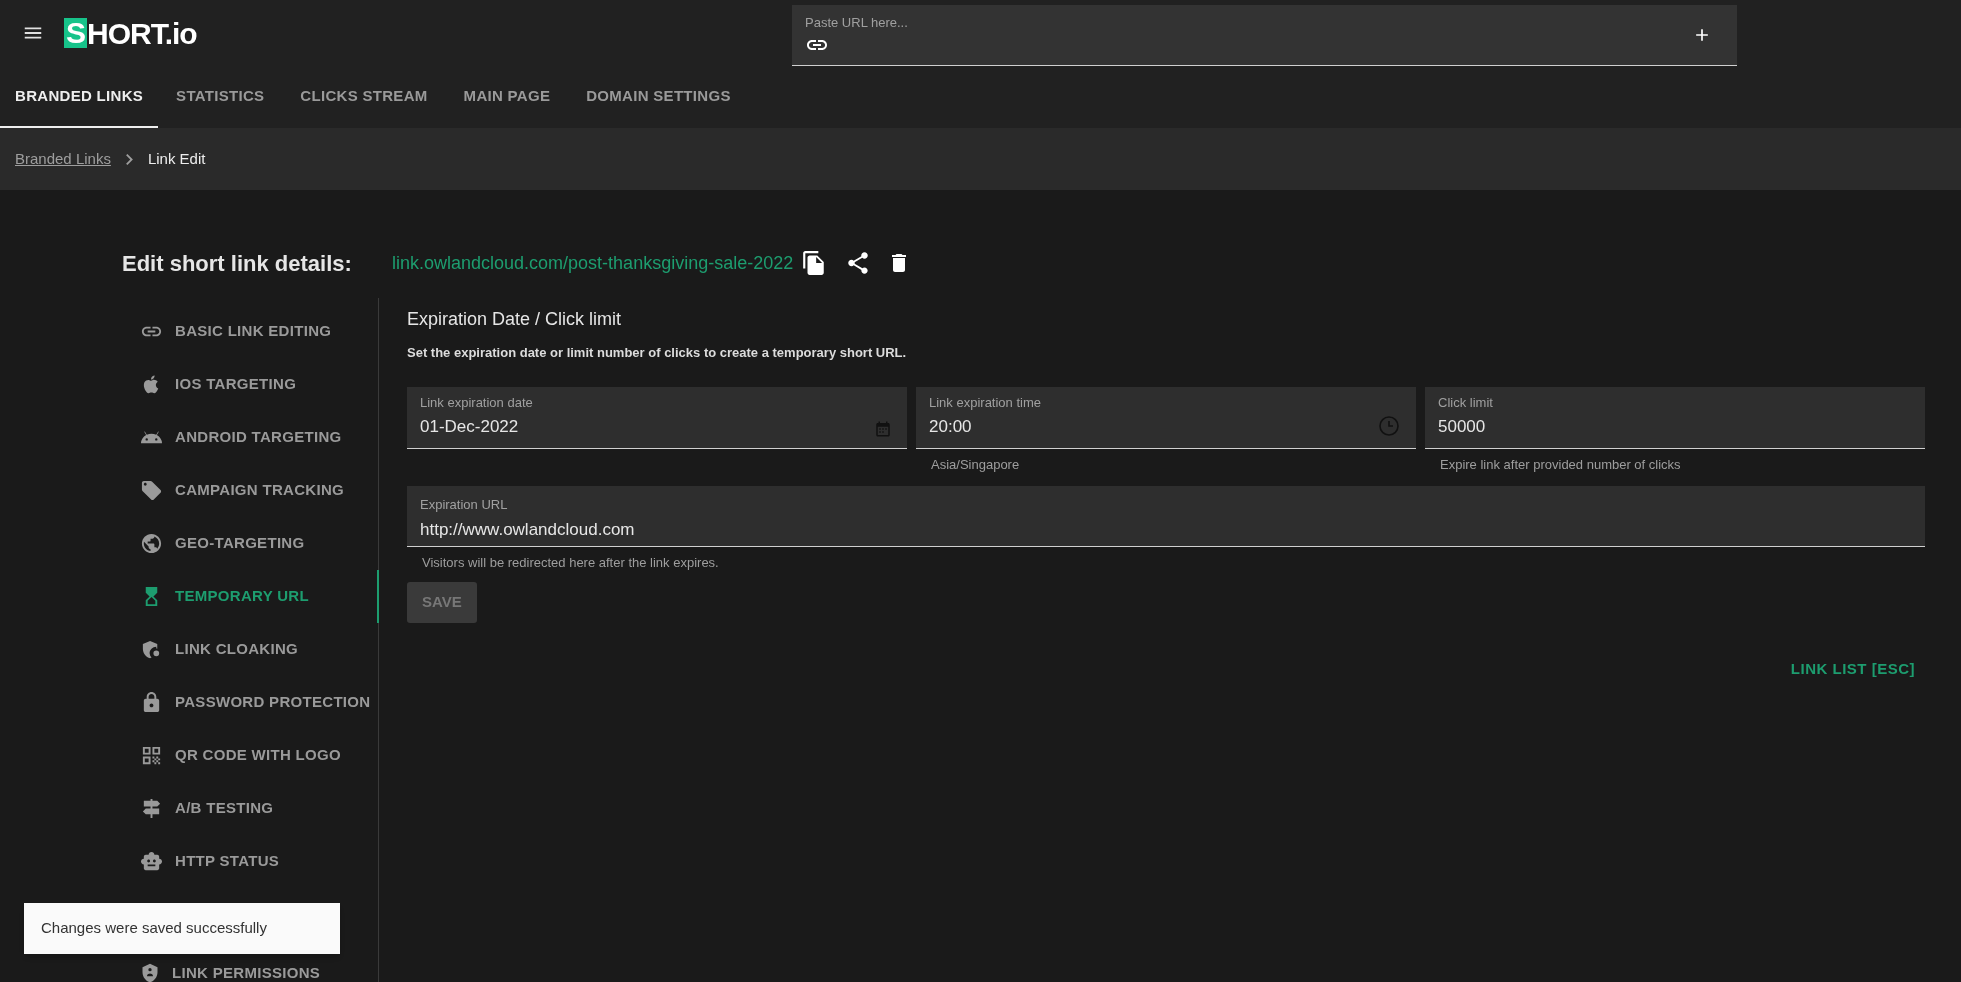  Describe the element at coordinates (1852, 668) in the screenshot. I see `link-list-button: LINK LIST [ESC]` at that location.